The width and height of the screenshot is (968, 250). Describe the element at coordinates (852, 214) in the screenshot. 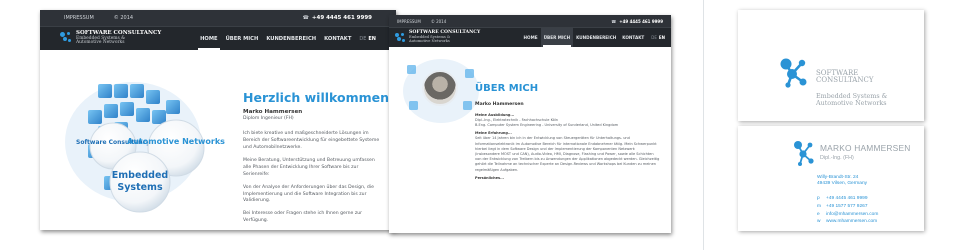

I see `card-email: info@mhammersen.com` at that location.